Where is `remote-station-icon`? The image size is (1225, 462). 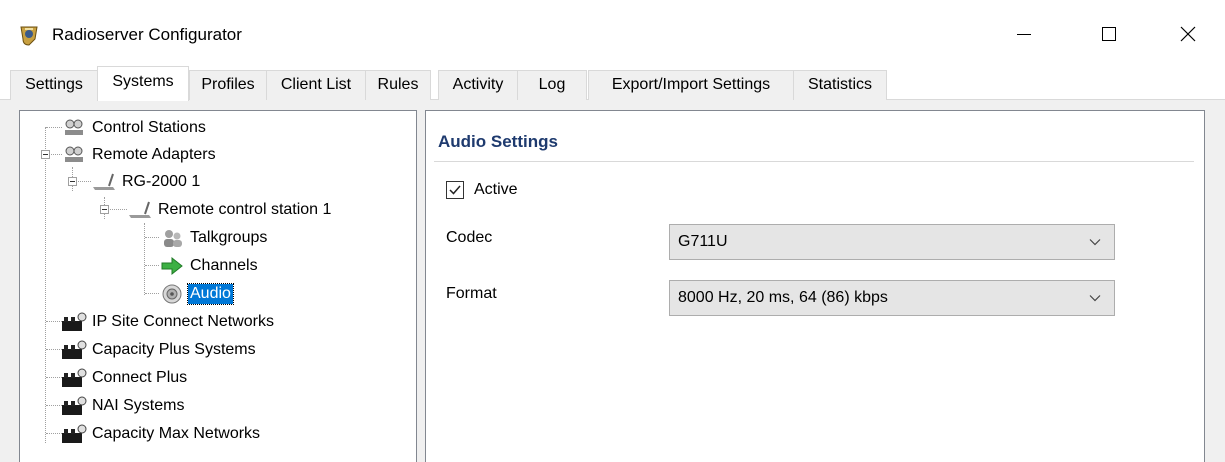 remote-station-icon is located at coordinates (140, 210).